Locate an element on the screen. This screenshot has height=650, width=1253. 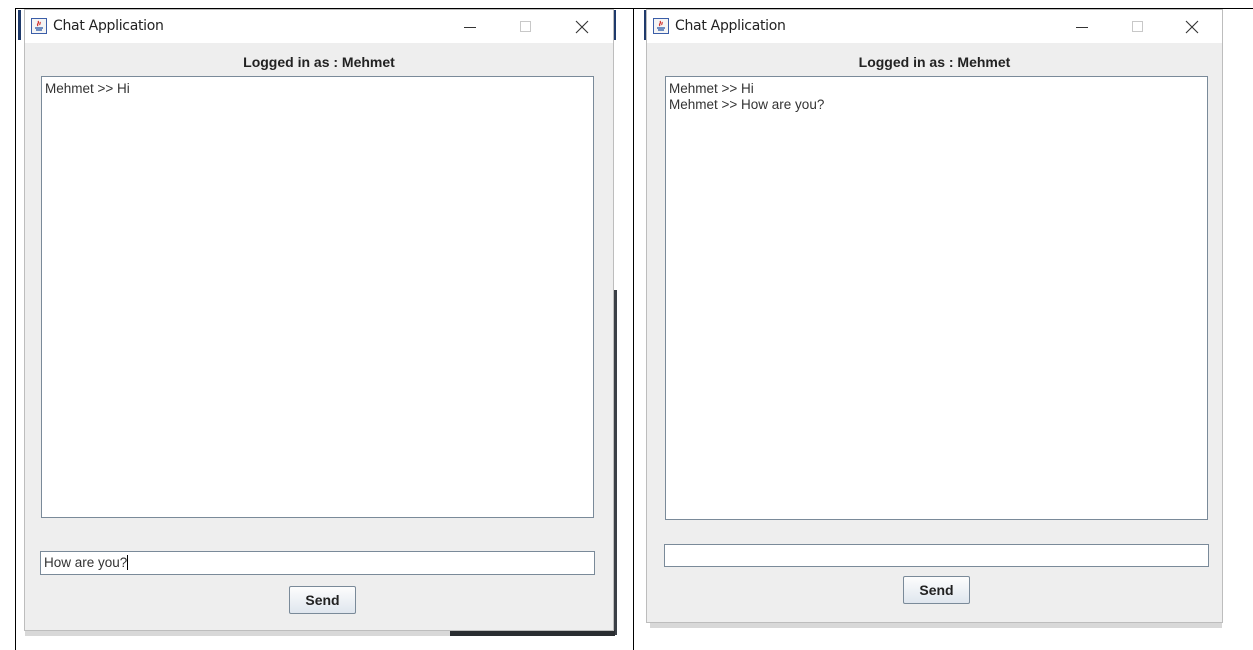
table-middle-border is located at coordinates (633, 329).